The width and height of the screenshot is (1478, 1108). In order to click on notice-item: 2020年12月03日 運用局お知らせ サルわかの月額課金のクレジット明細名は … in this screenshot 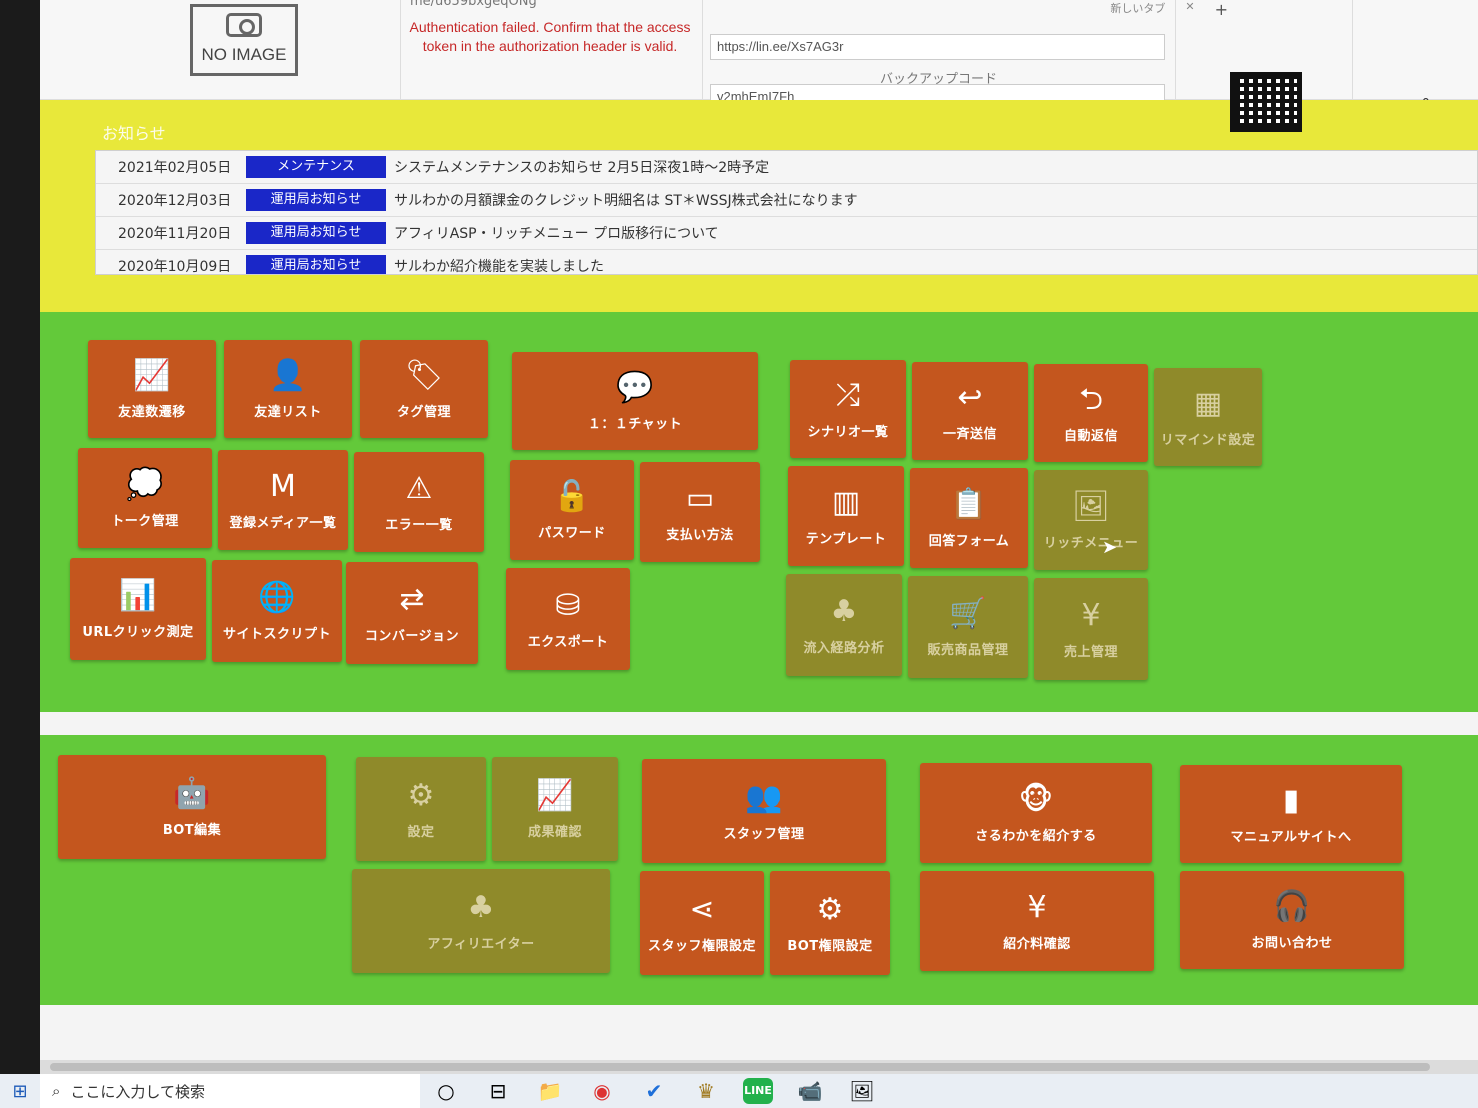, I will do `click(786, 200)`.